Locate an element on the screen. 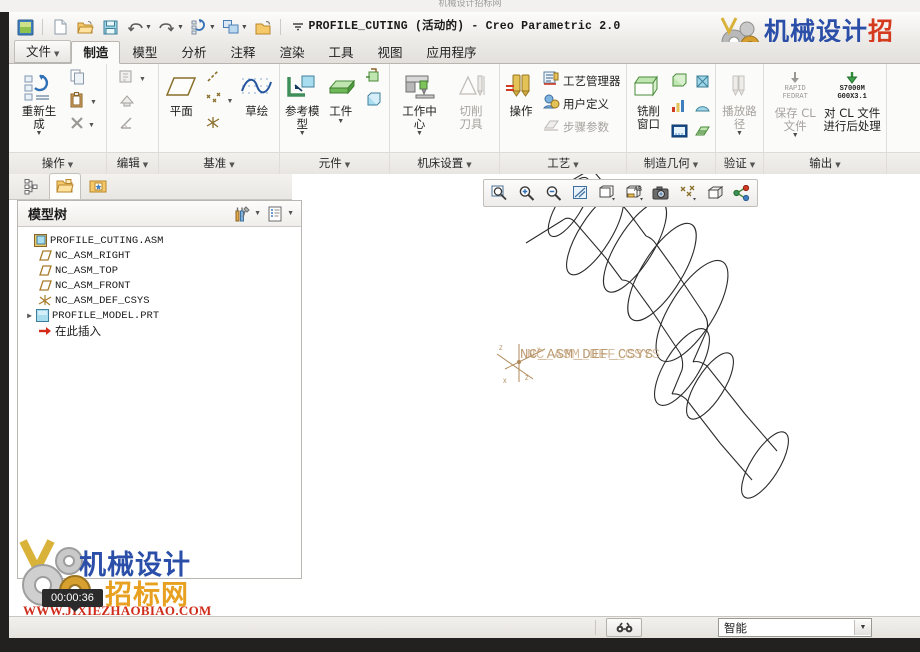  ribbon-group-operations-label: 操作 ▼ is located at coordinates (57, 163).